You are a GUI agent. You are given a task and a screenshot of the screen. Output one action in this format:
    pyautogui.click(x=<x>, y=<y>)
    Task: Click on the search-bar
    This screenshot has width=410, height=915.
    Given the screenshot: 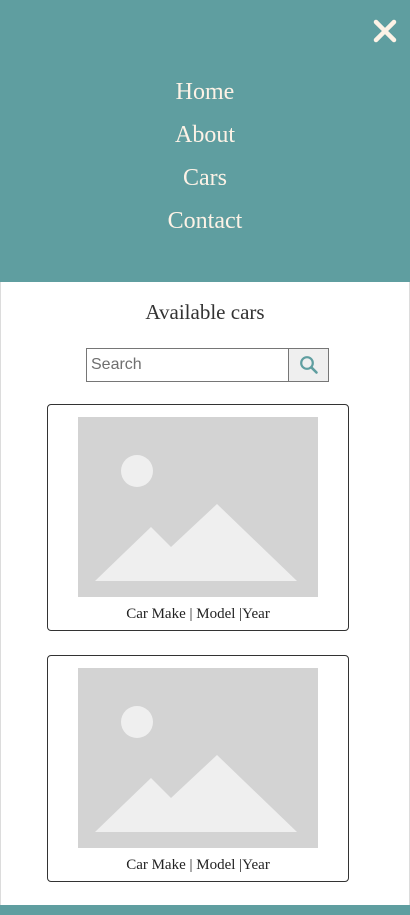 What is the action you would take?
    pyautogui.click(x=207, y=365)
    